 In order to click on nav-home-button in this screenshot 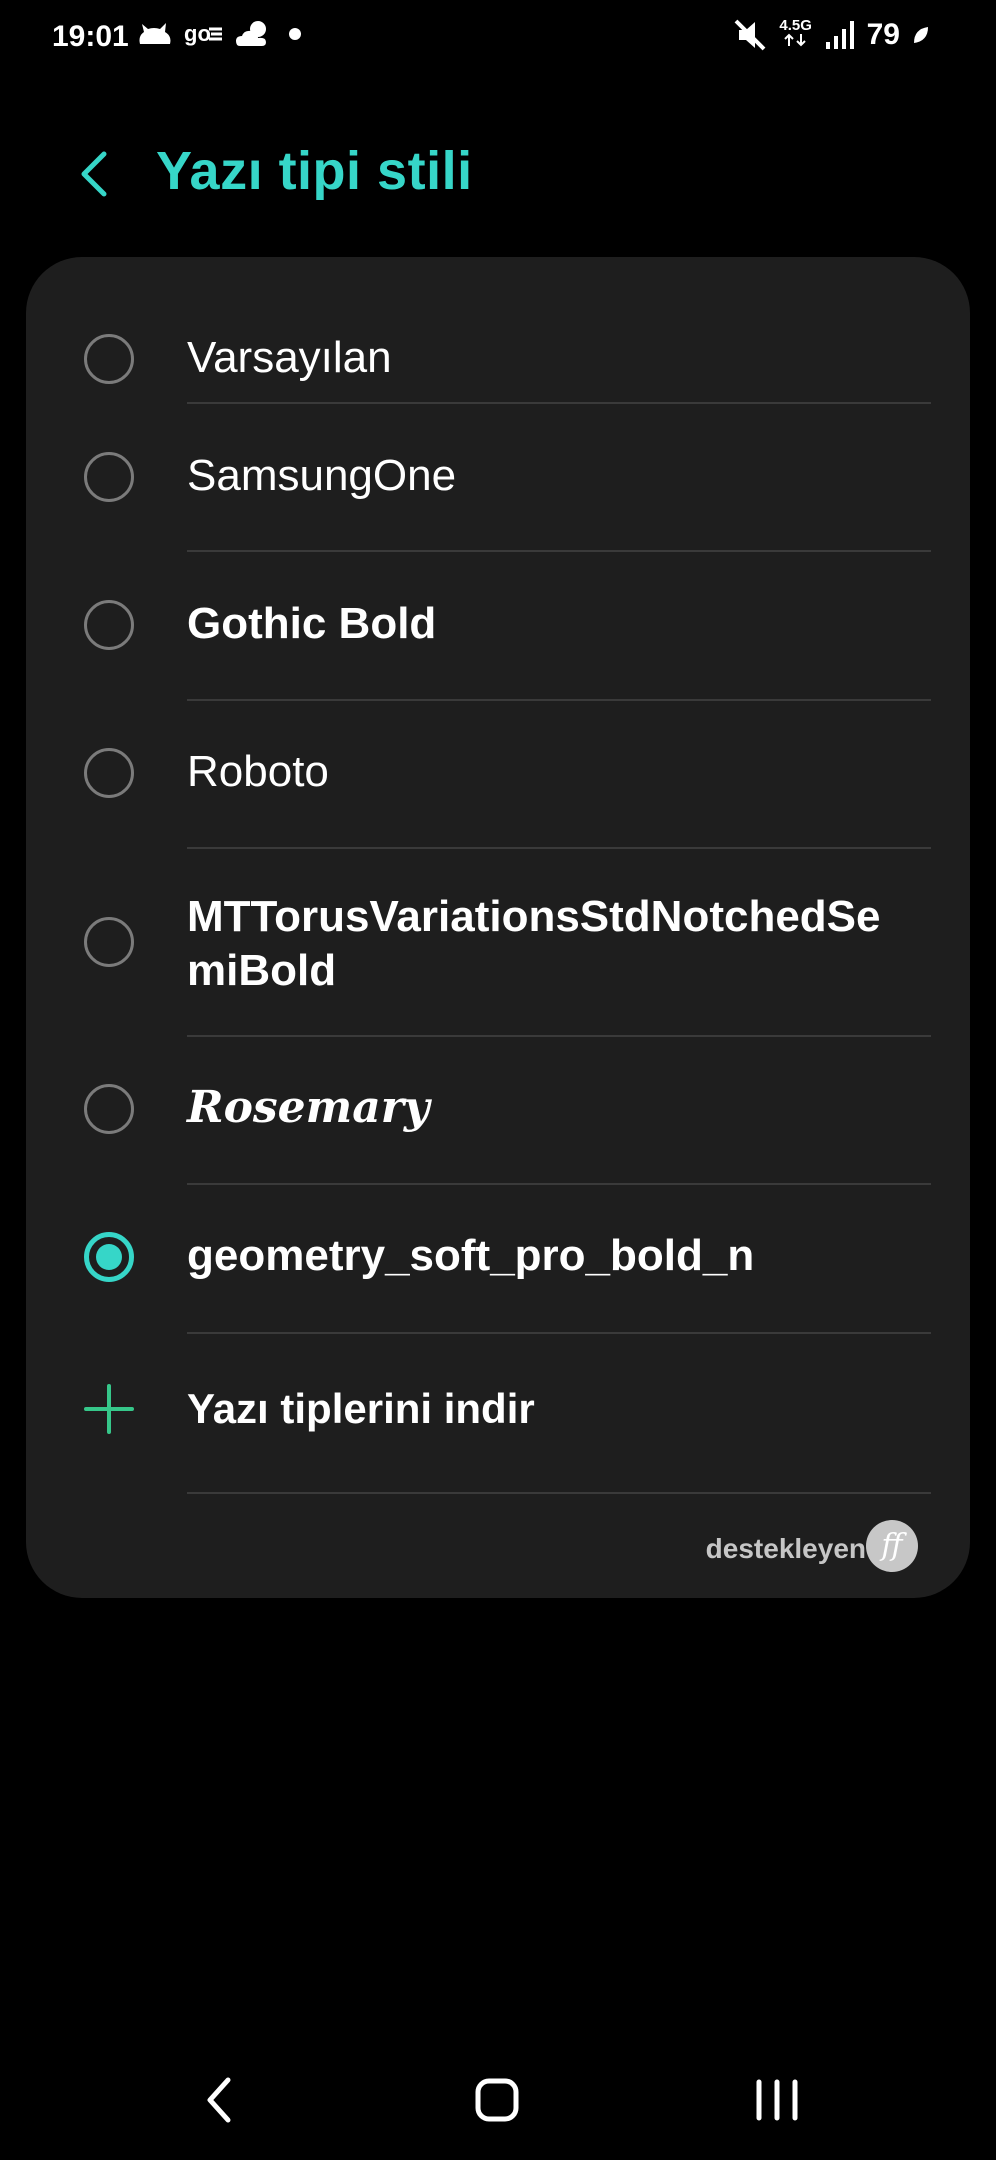, I will do `click(497, 2100)`.